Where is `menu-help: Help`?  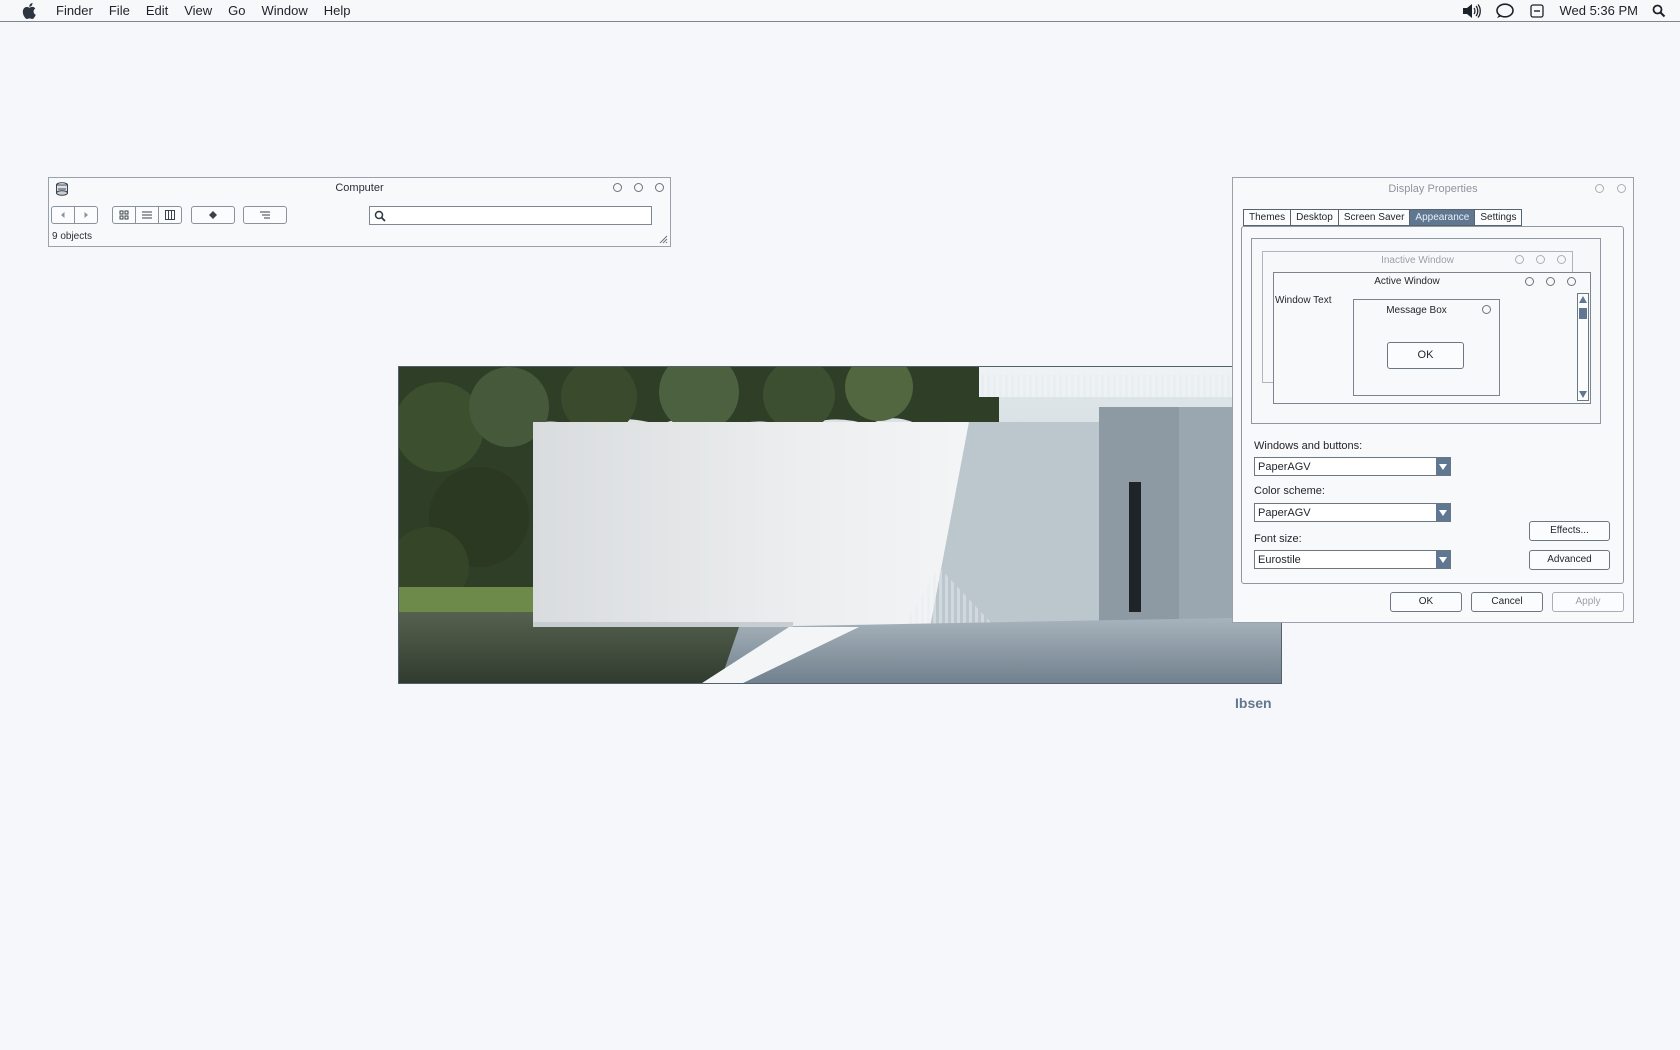
menu-help: Help is located at coordinates (337, 10).